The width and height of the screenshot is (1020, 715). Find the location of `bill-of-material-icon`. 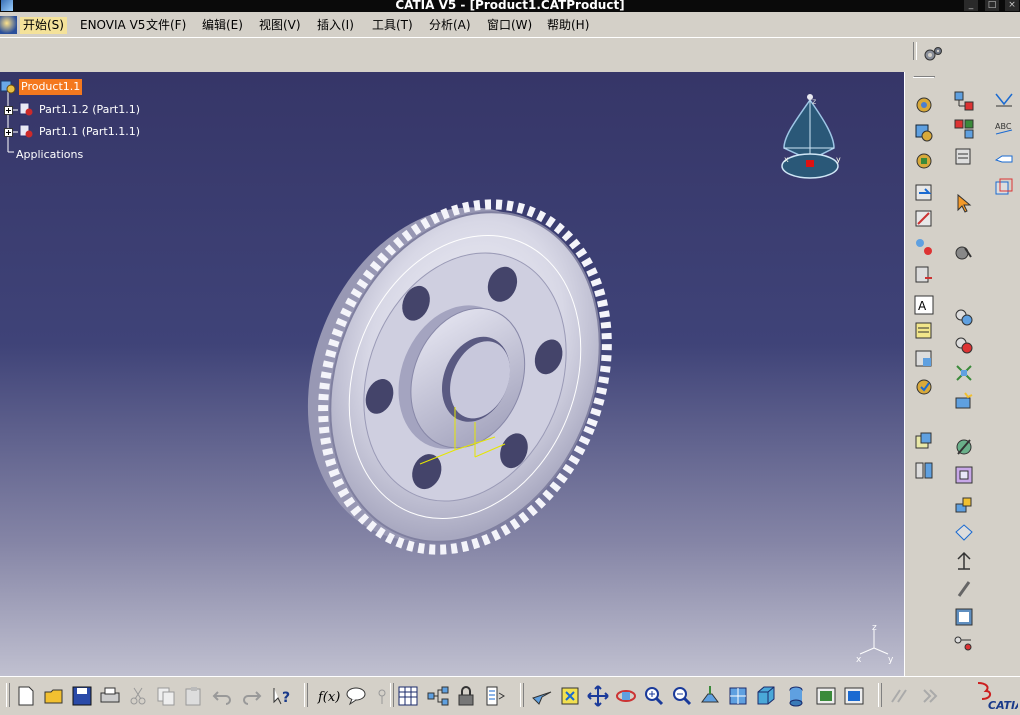

bill-of-material-icon is located at coordinates (924, 331).